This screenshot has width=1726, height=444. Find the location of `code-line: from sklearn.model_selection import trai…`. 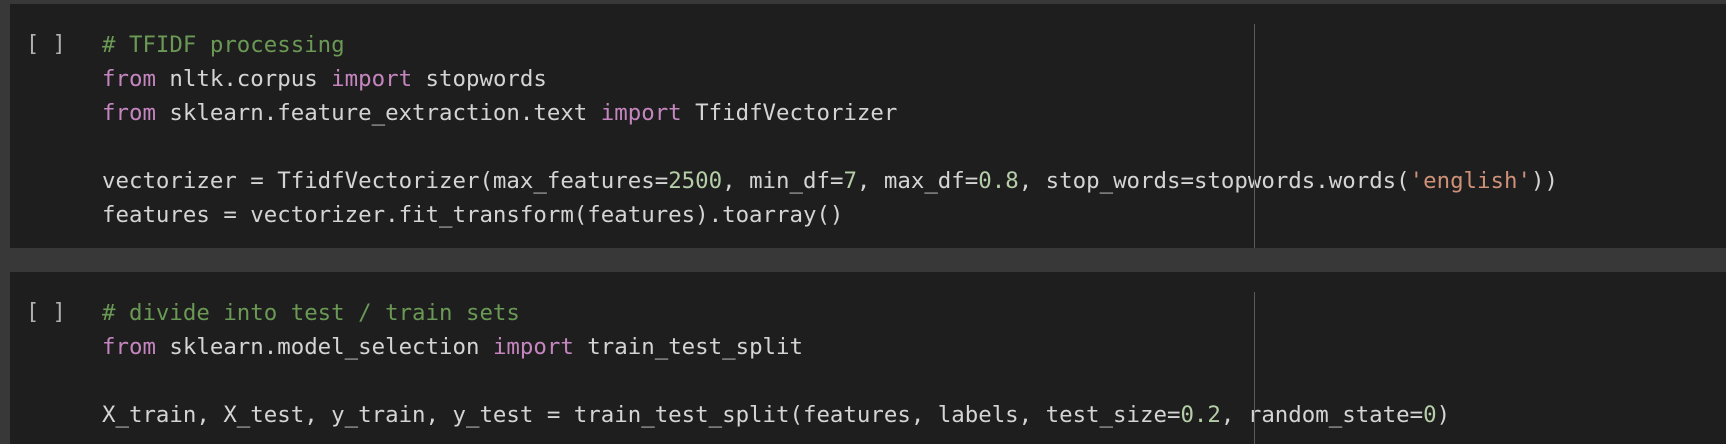

code-line: from sklearn.model_selection import trai… is located at coordinates (776, 347).